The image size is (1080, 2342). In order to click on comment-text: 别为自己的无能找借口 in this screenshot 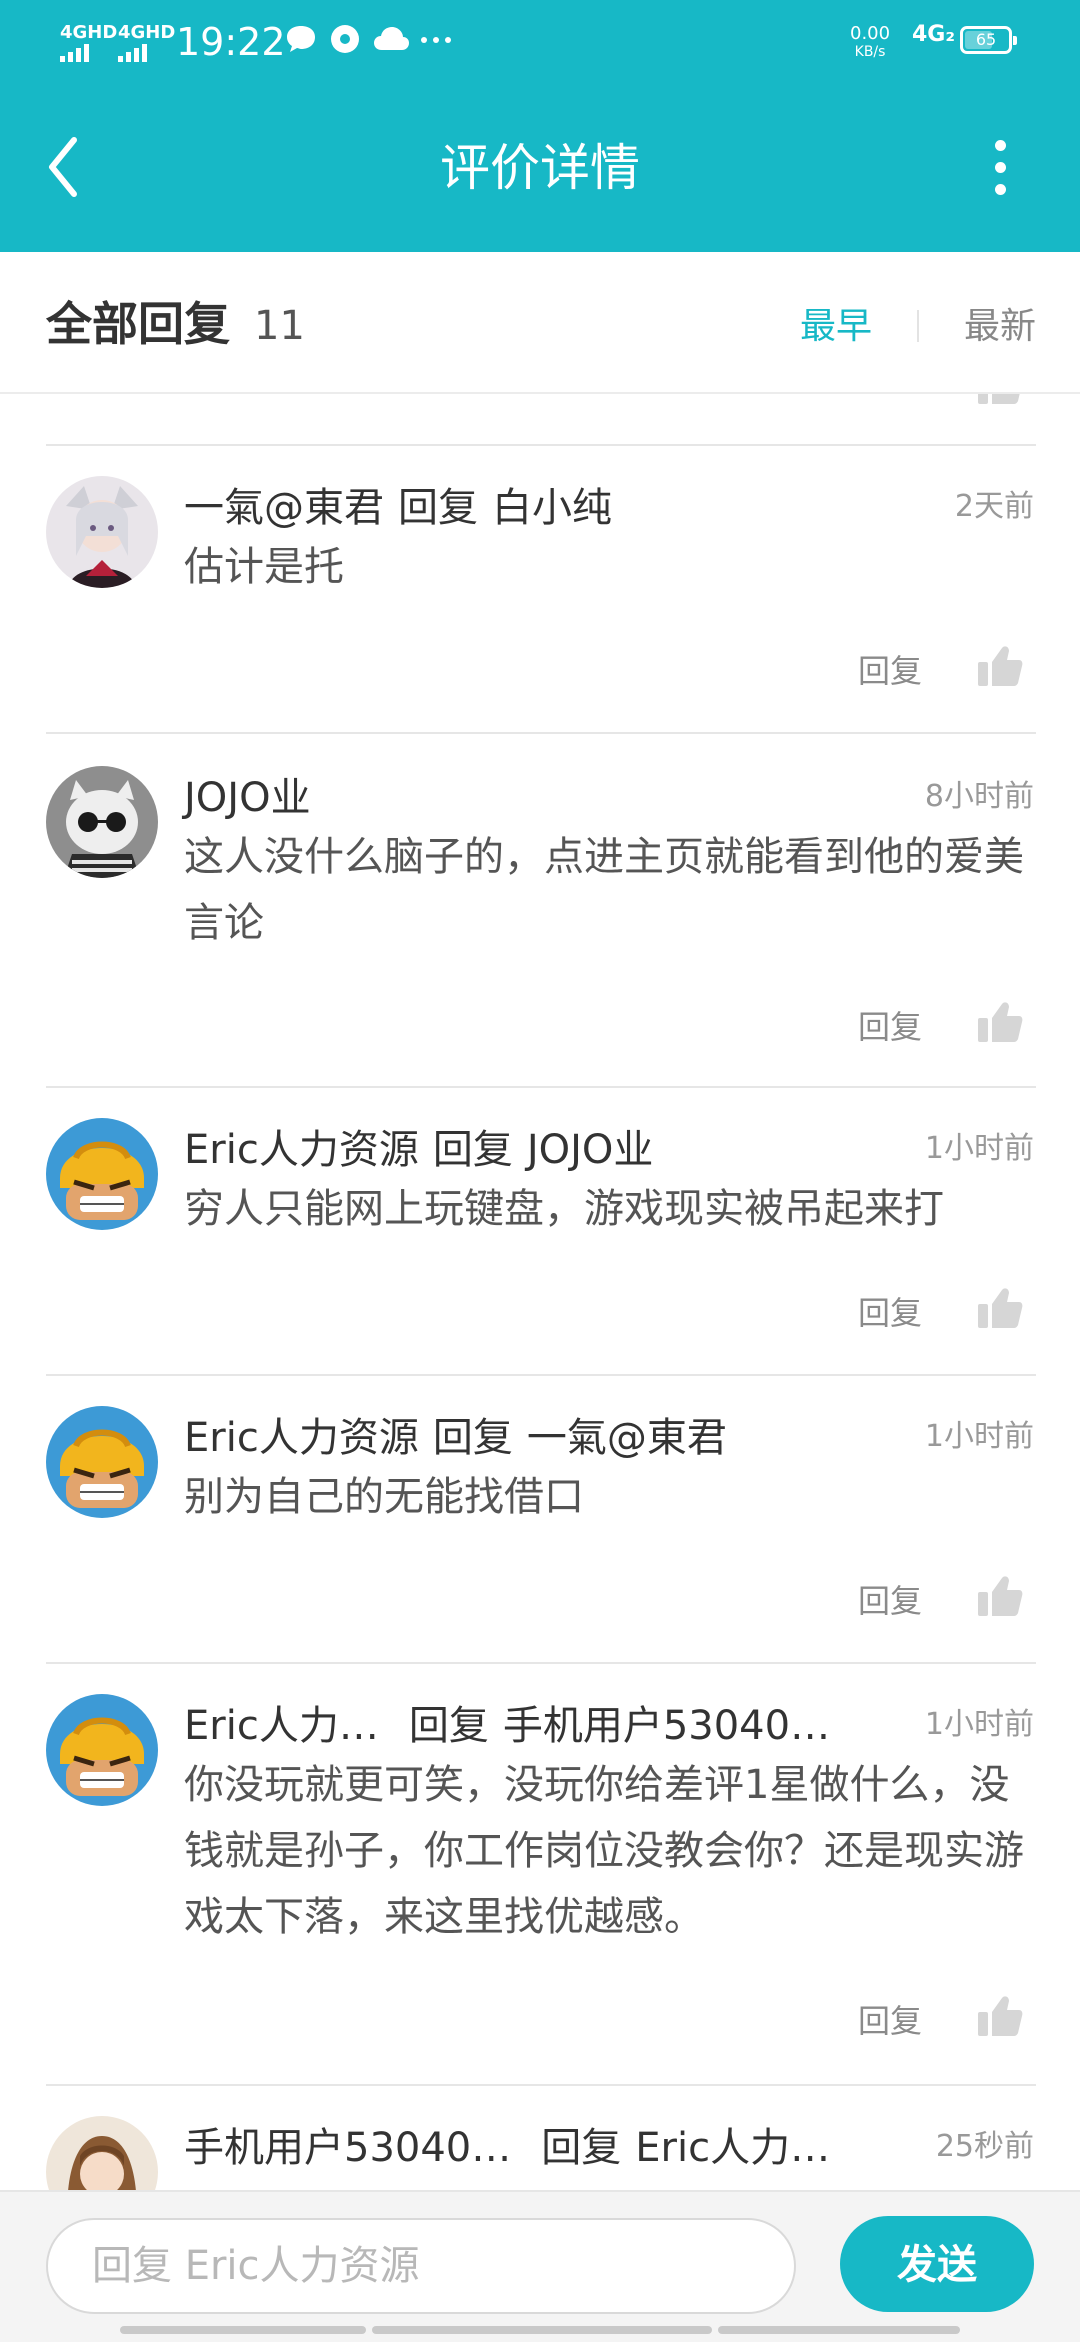, I will do `click(384, 1497)`.